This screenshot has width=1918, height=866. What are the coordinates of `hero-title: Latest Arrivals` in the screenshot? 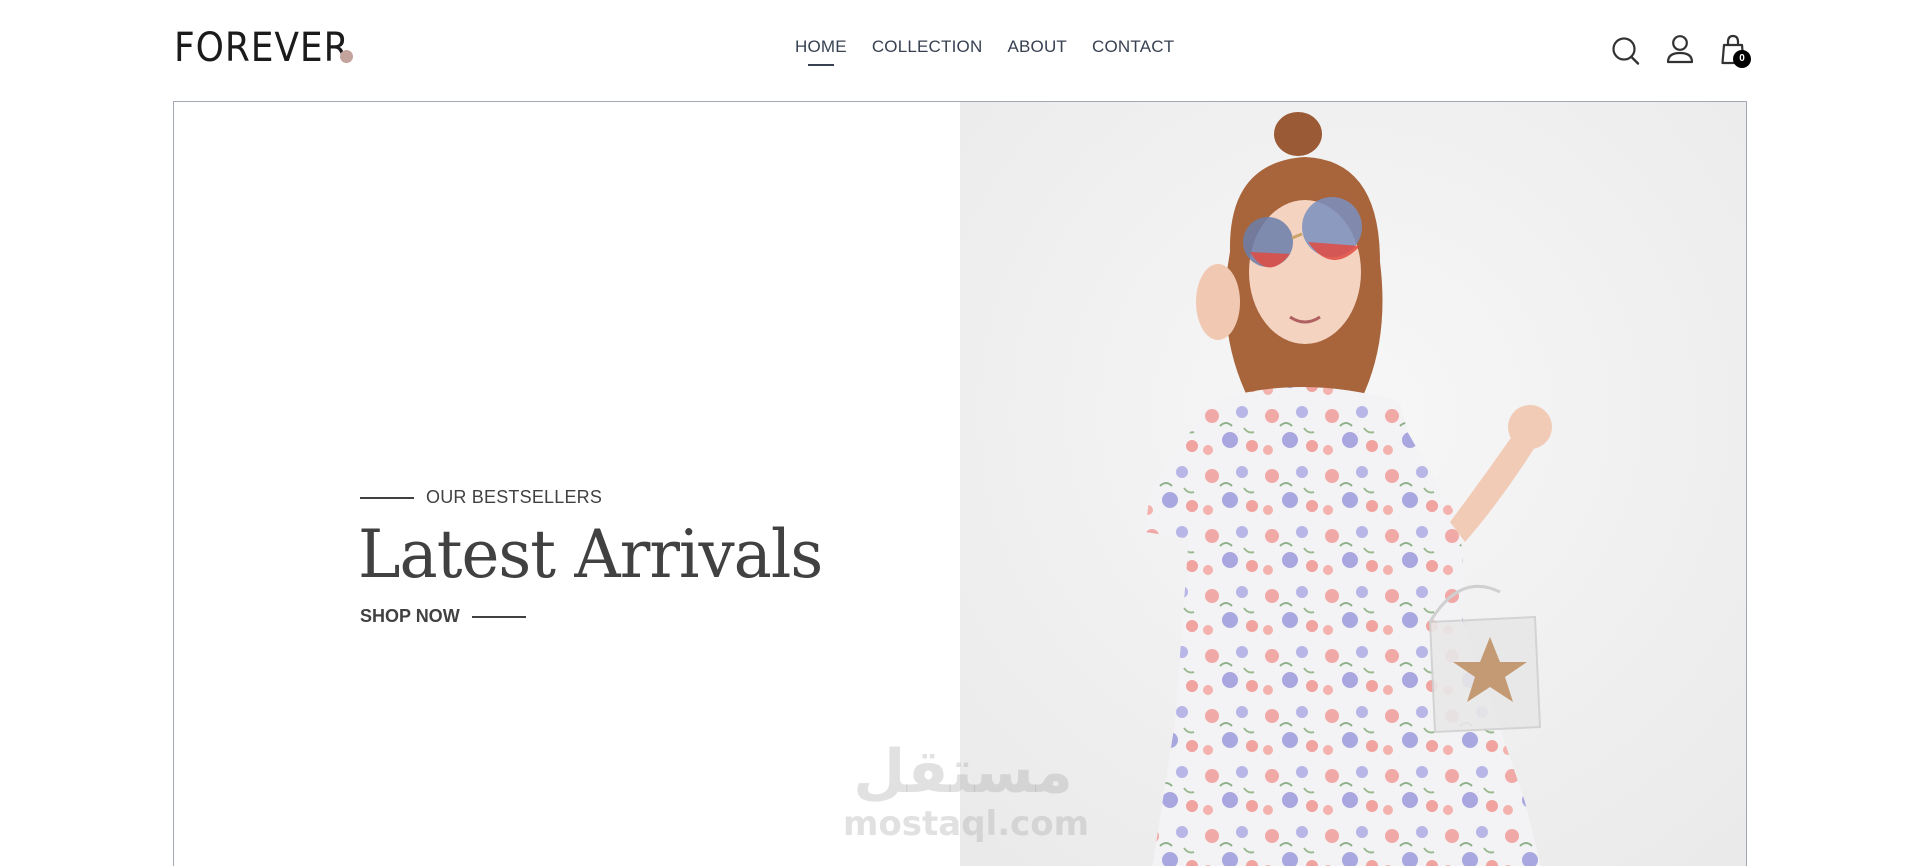 It's located at (590, 554).